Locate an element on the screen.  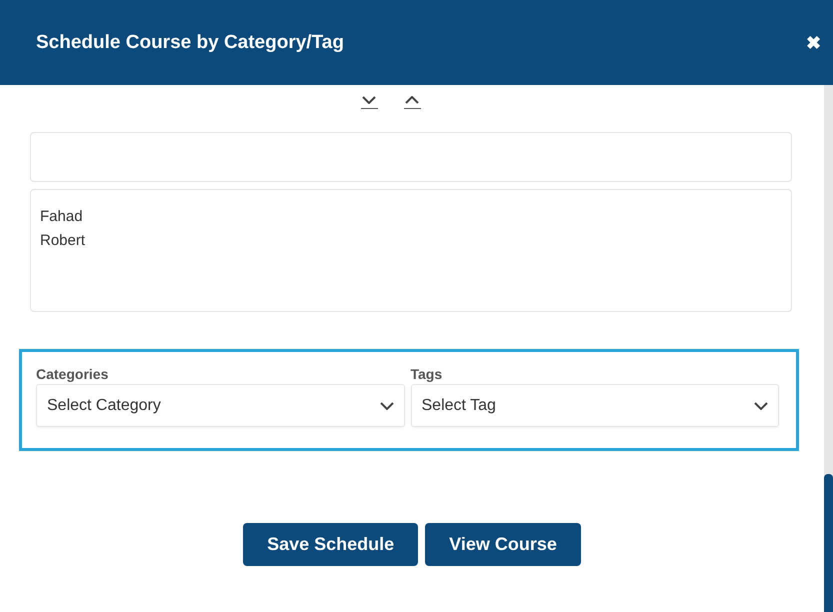
close-button: ✖ is located at coordinates (813, 43).